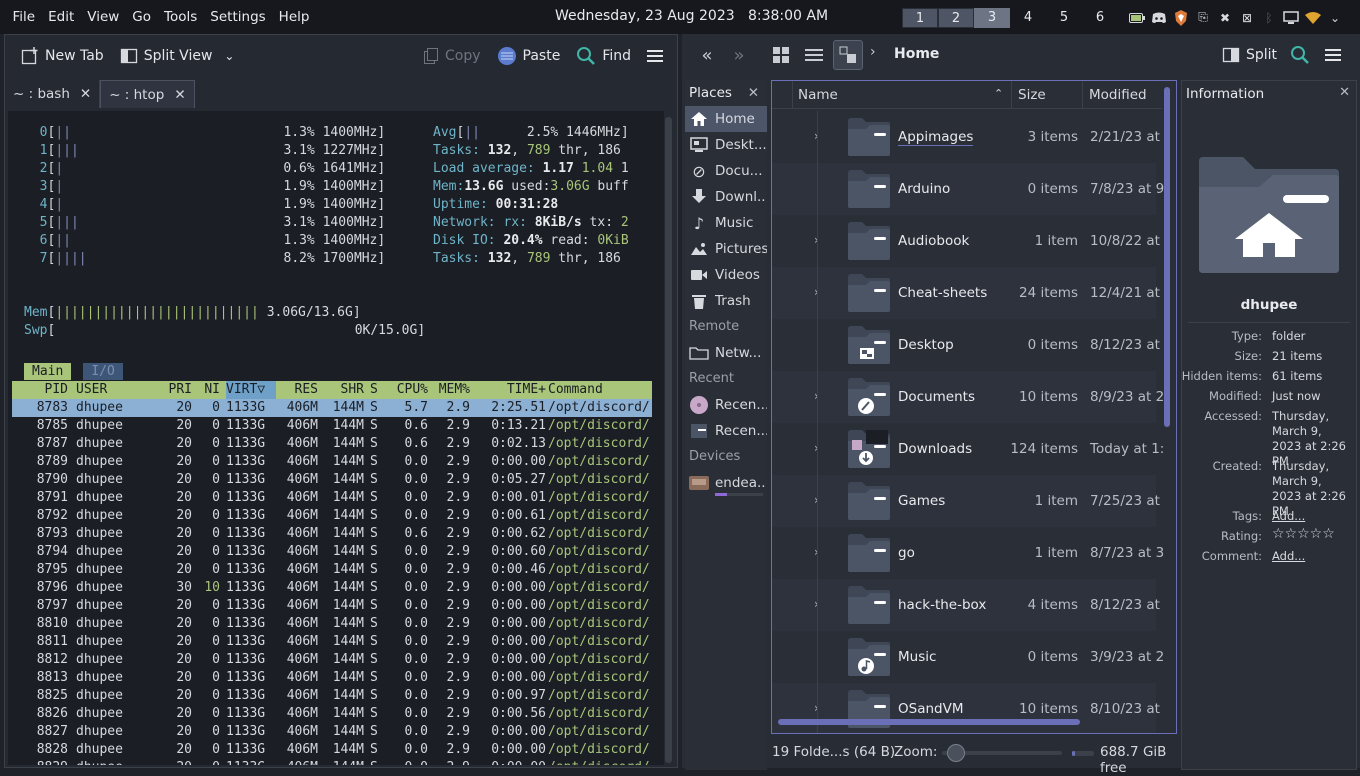  Describe the element at coordinates (1333, 55) in the screenshot. I see `hamburger-menu-button` at that location.